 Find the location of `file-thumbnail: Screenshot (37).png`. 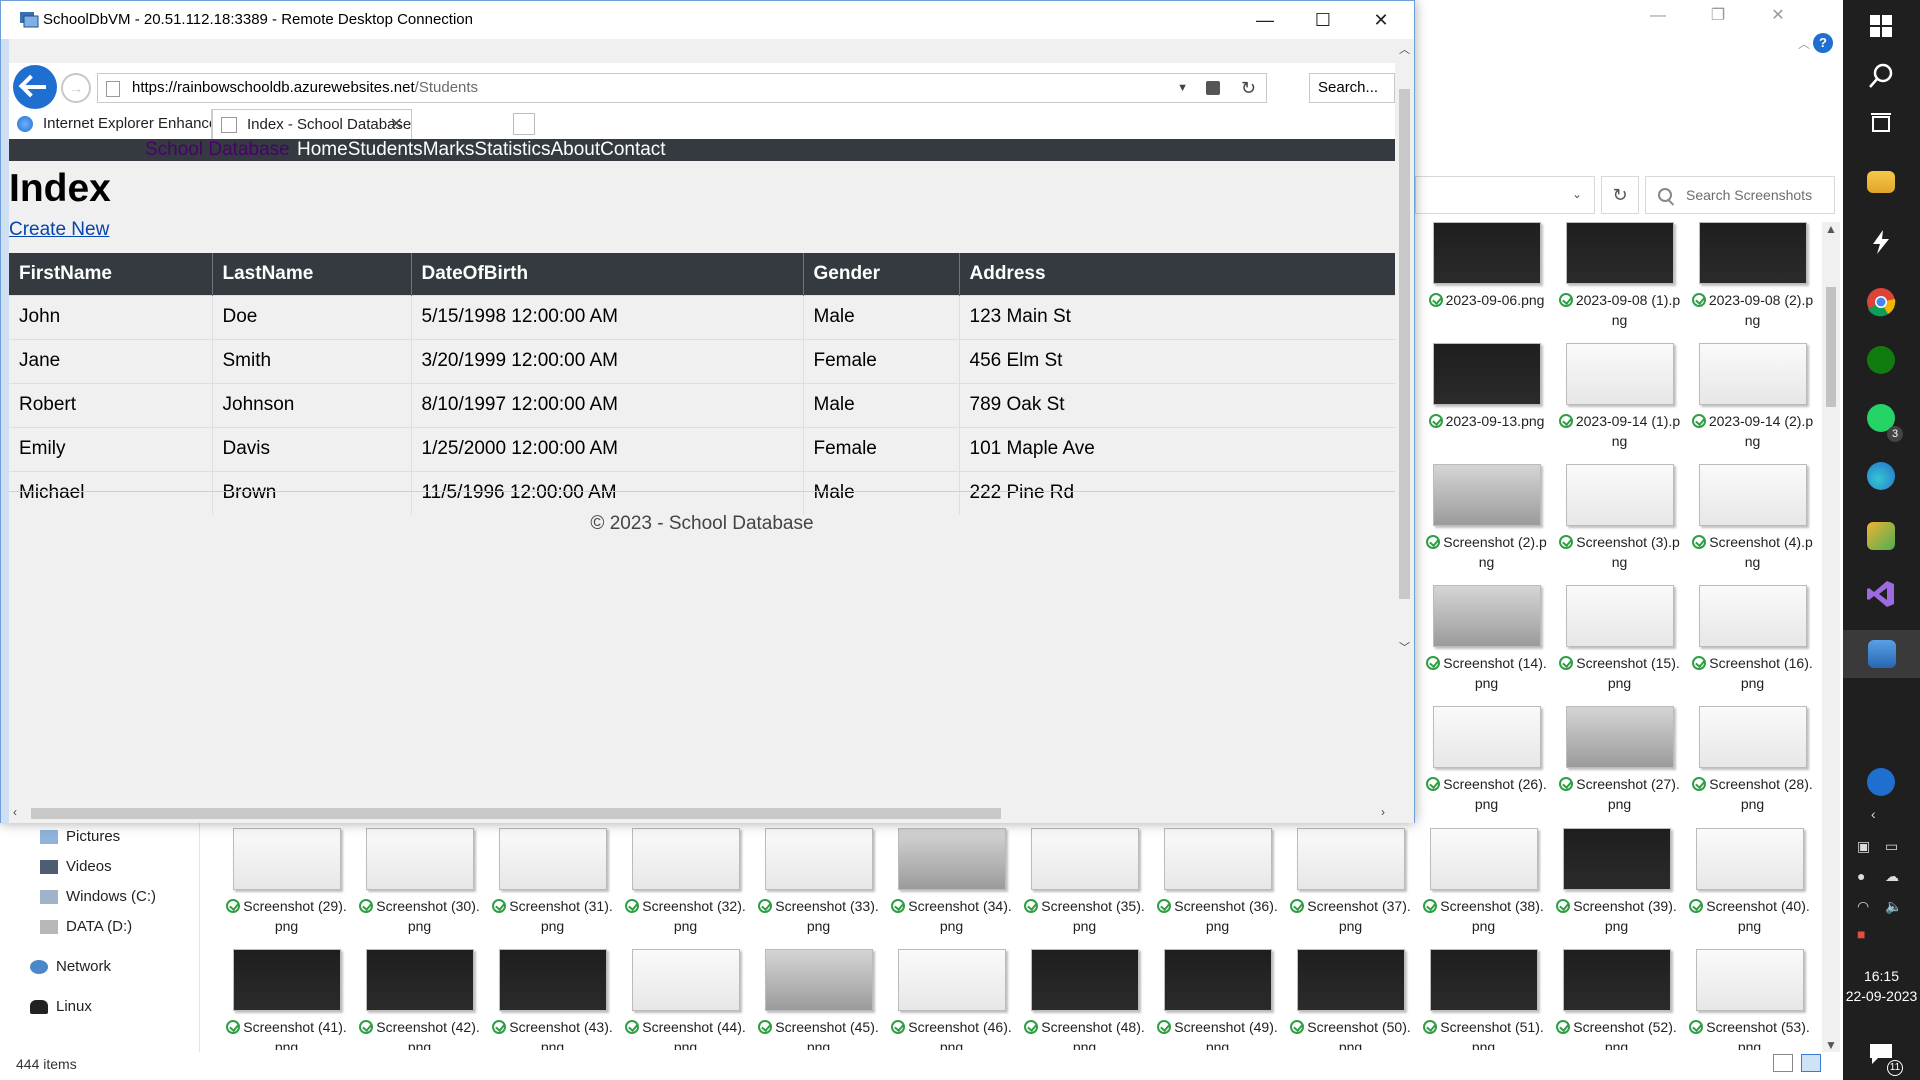

file-thumbnail: Screenshot (37).png is located at coordinates (1350, 884).